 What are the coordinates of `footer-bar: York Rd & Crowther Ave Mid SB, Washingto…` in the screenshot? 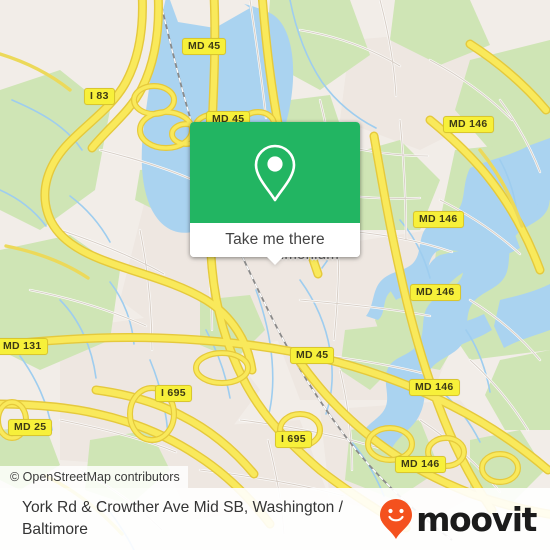 It's located at (275, 519).